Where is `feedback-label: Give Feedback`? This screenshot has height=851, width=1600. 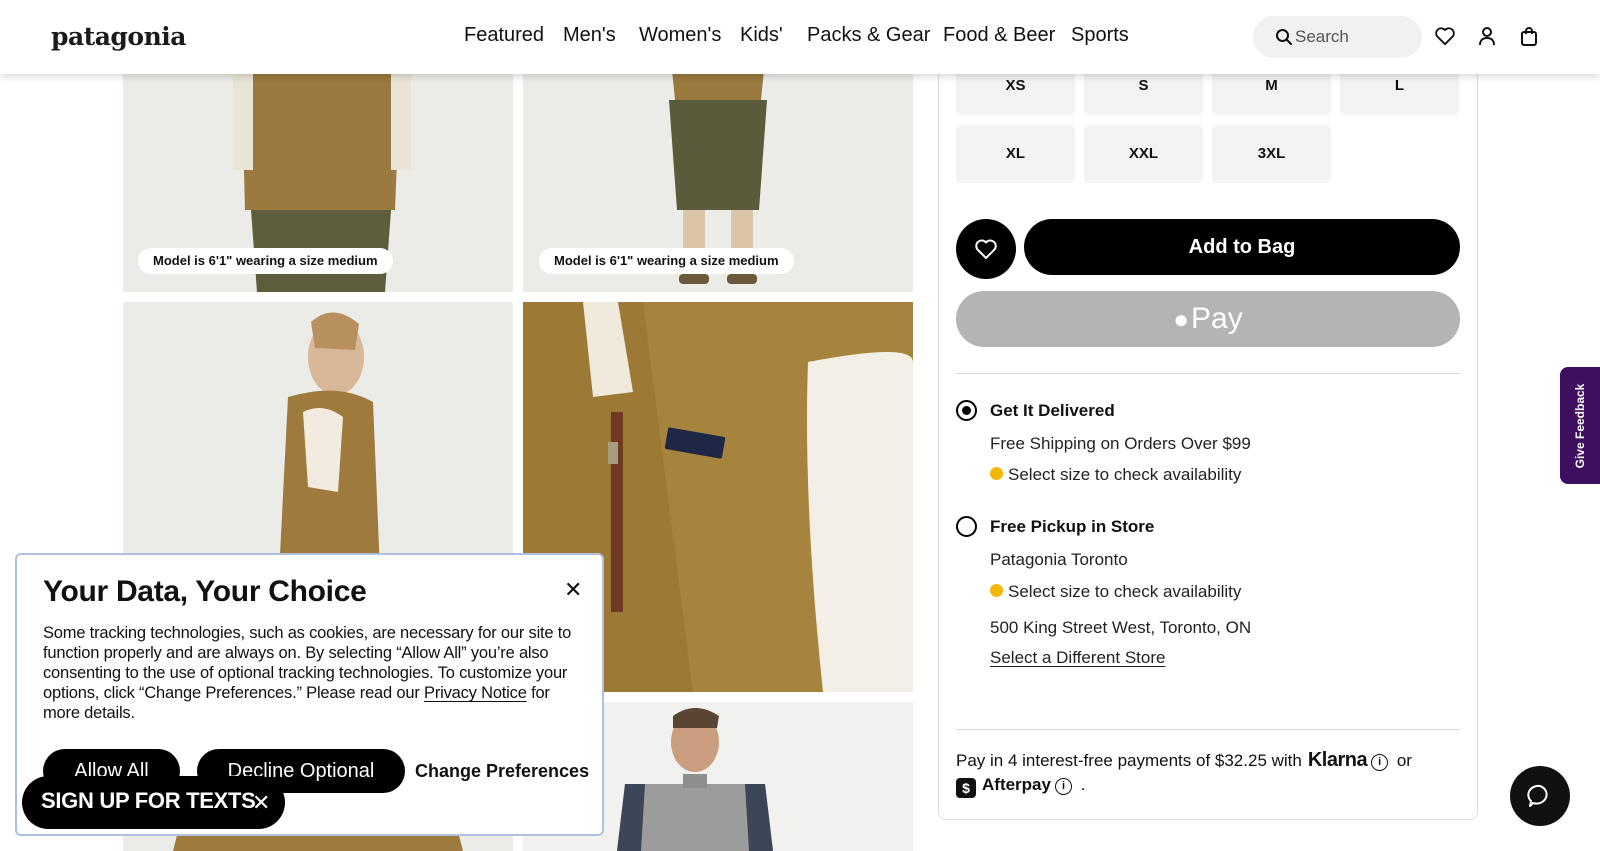
feedback-label: Give Feedback is located at coordinates (1580, 425).